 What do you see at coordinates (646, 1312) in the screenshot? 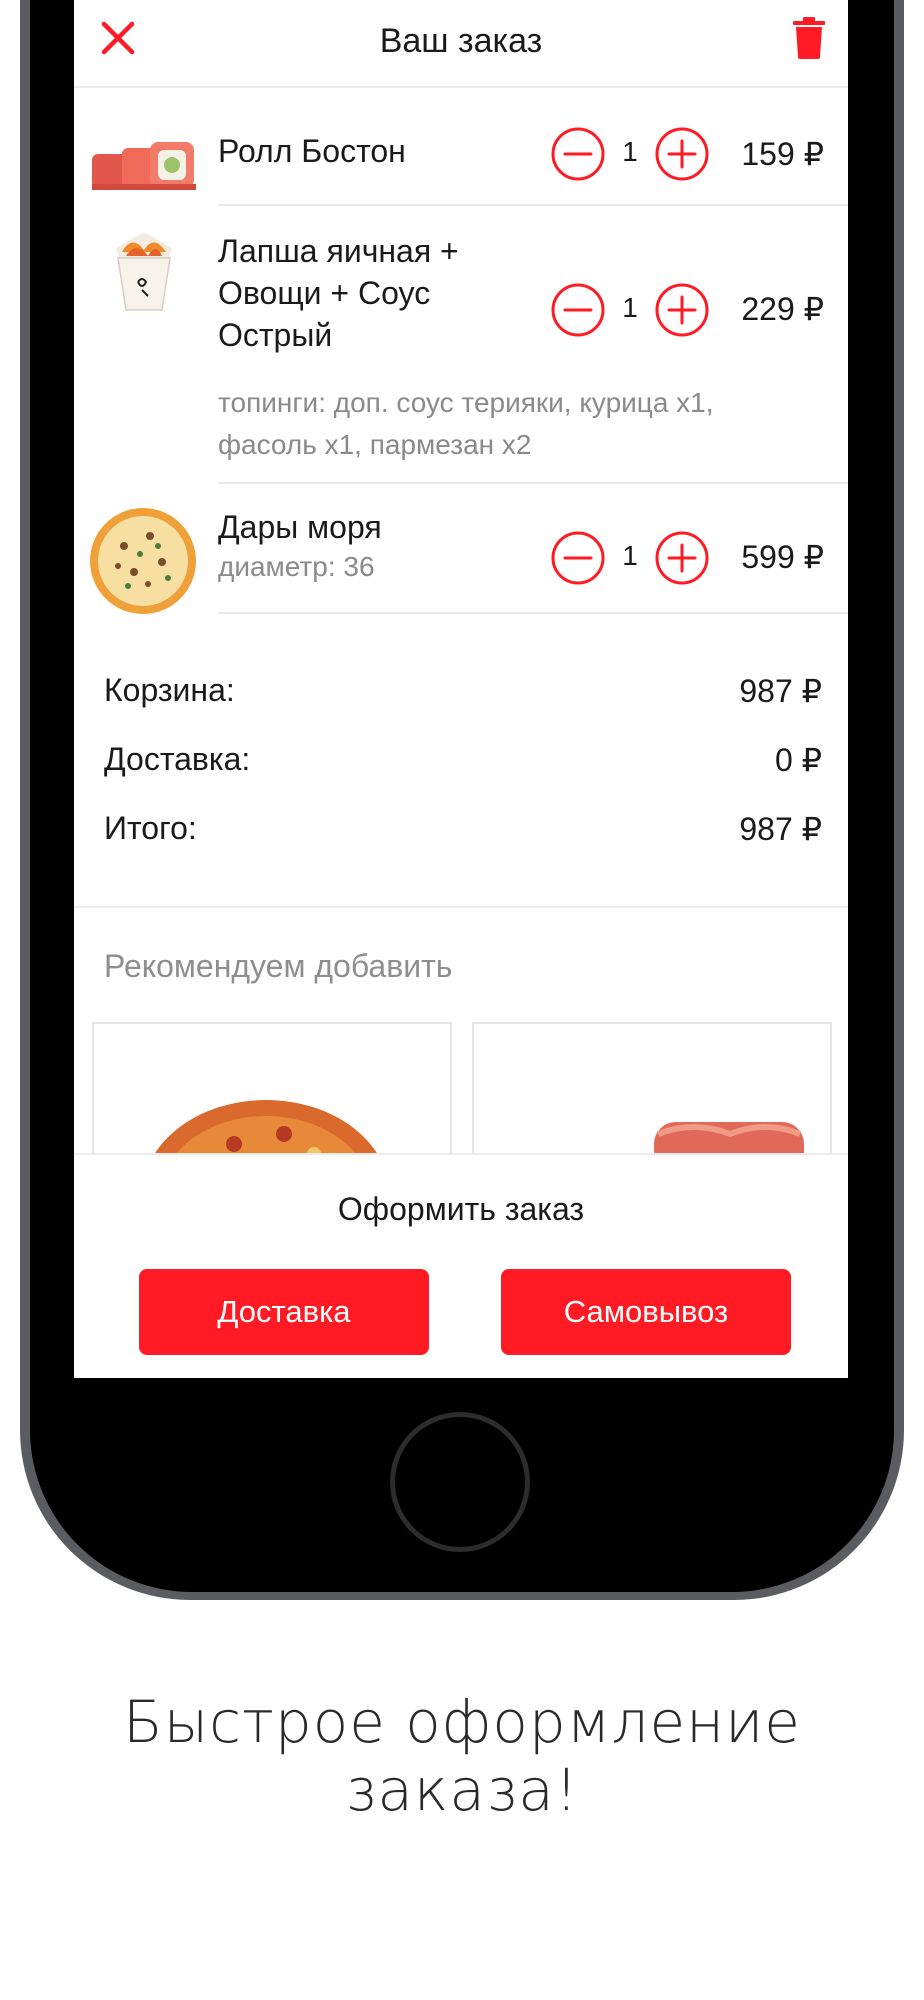
I see `pickup-button: Самовывоз` at bounding box center [646, 1312].